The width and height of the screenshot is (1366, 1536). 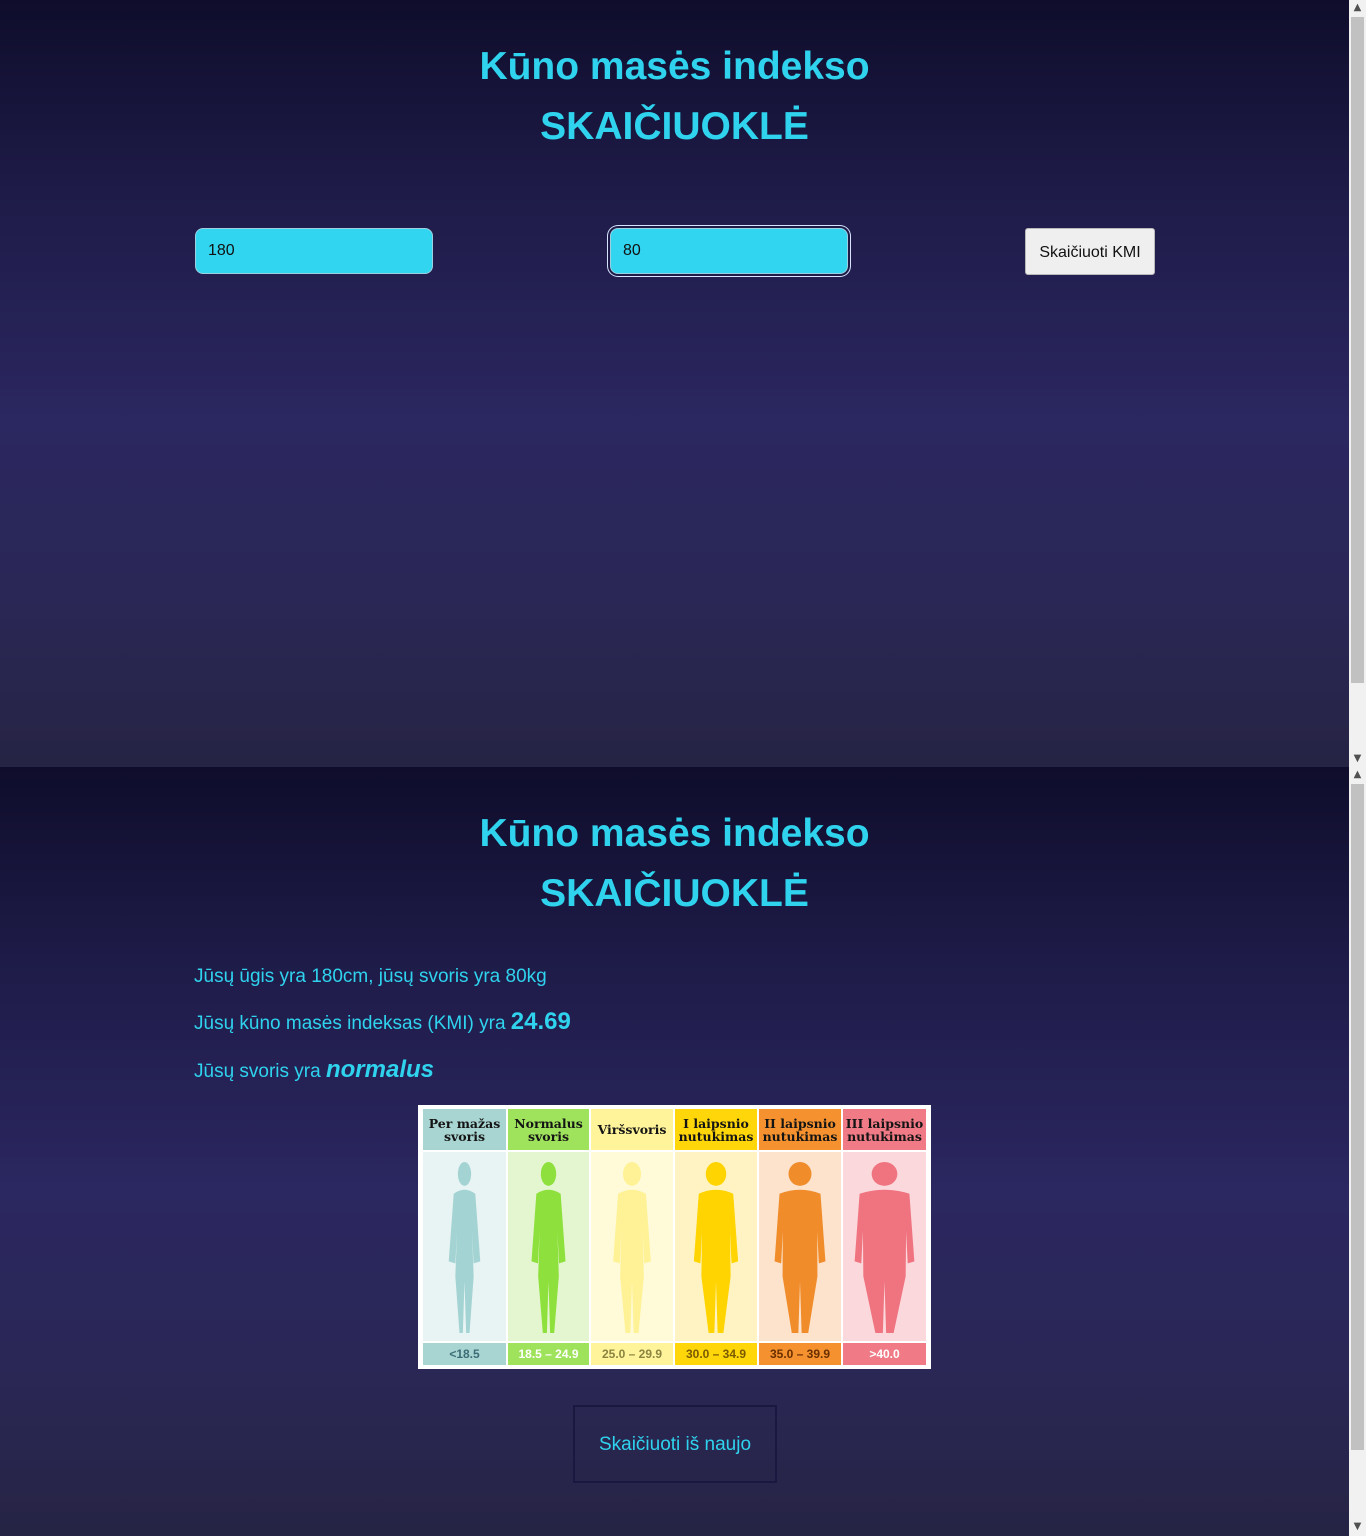 I want to click on category-value: normalus, so click(x=380, y=1069).